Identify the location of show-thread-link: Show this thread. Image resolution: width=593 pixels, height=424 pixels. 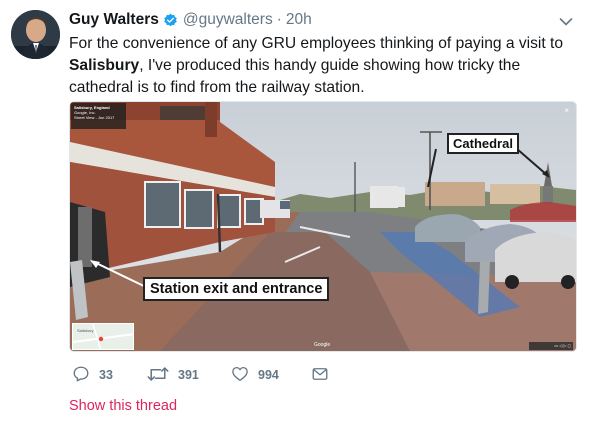
(123, 406).